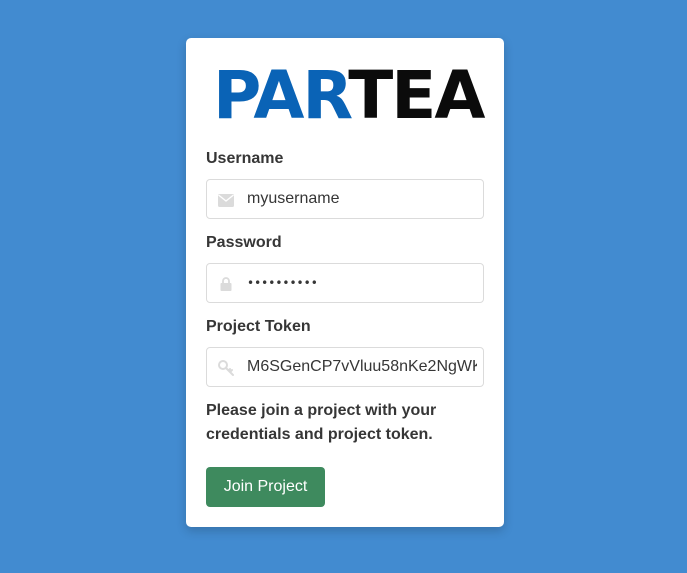 This screenshot has height=573, width=687. I want to click on project-token-label: Project Token, so click(258, 326).